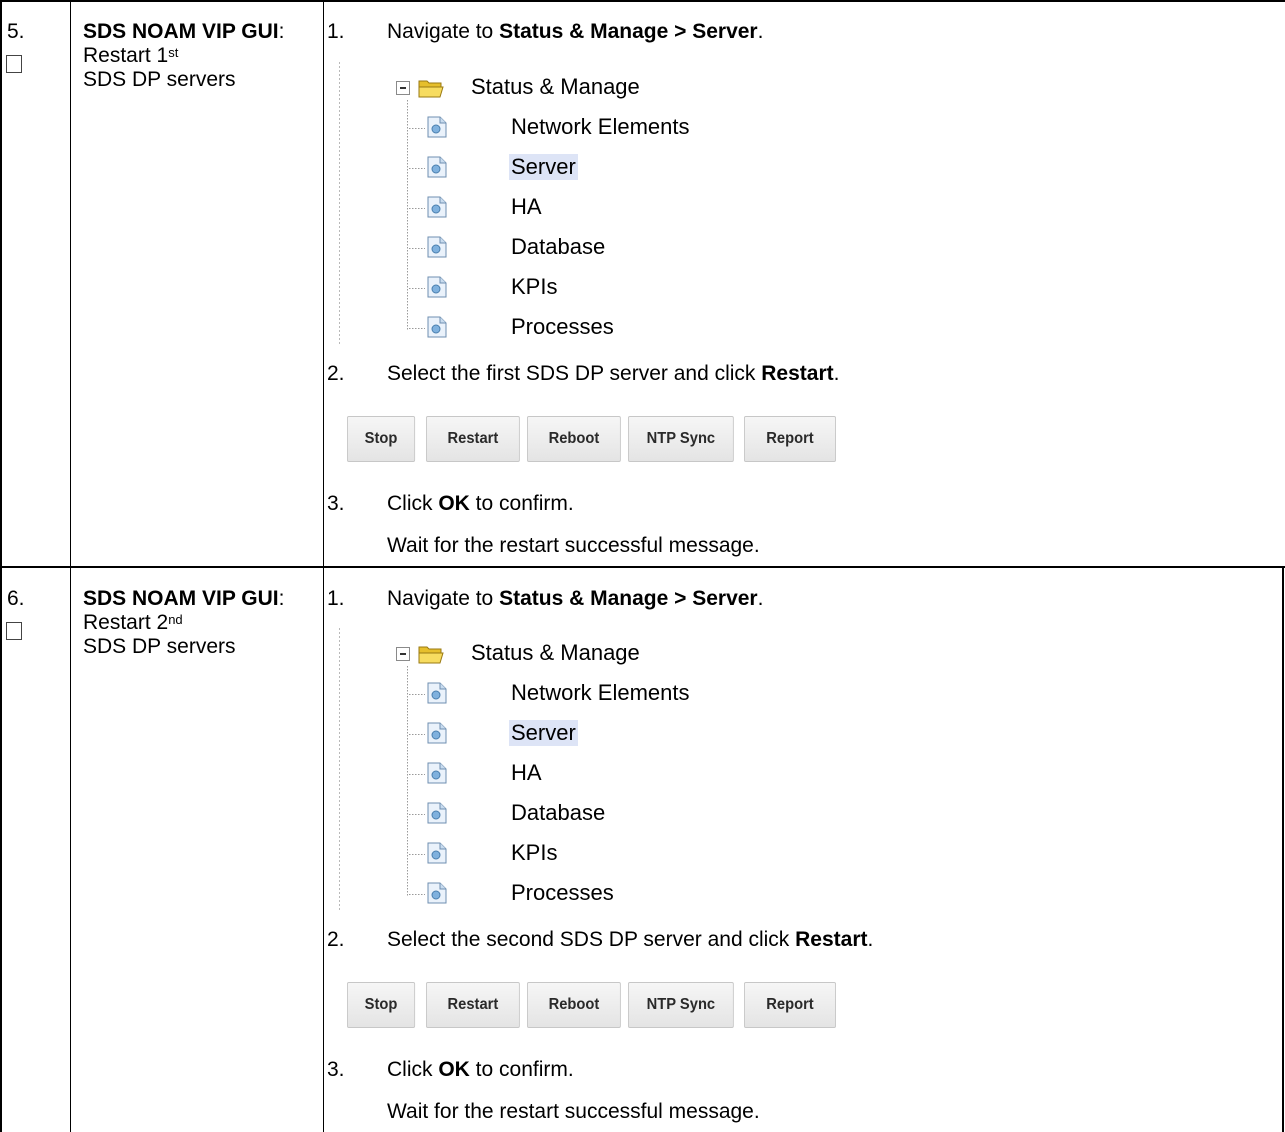  I want to click on table-row-divider, so click(642, 567).